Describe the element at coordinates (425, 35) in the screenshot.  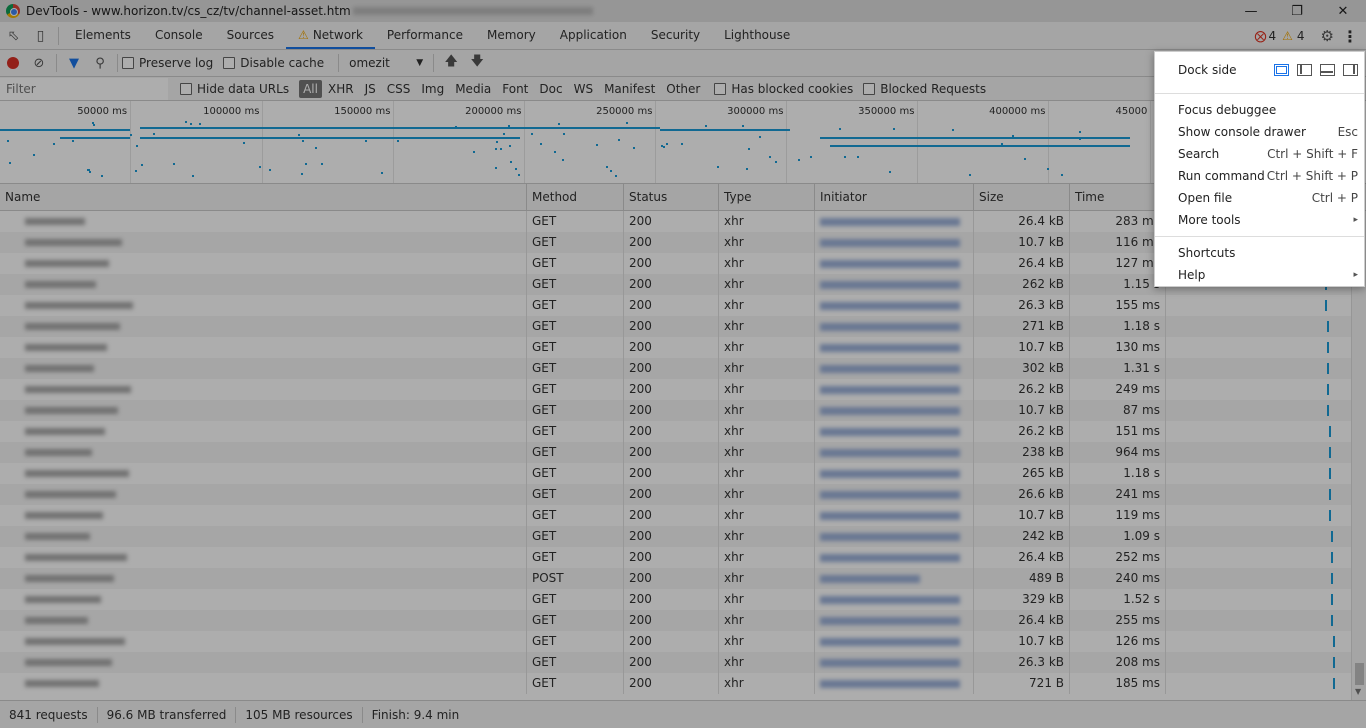
I see `tab-performance: Performance` at that location.